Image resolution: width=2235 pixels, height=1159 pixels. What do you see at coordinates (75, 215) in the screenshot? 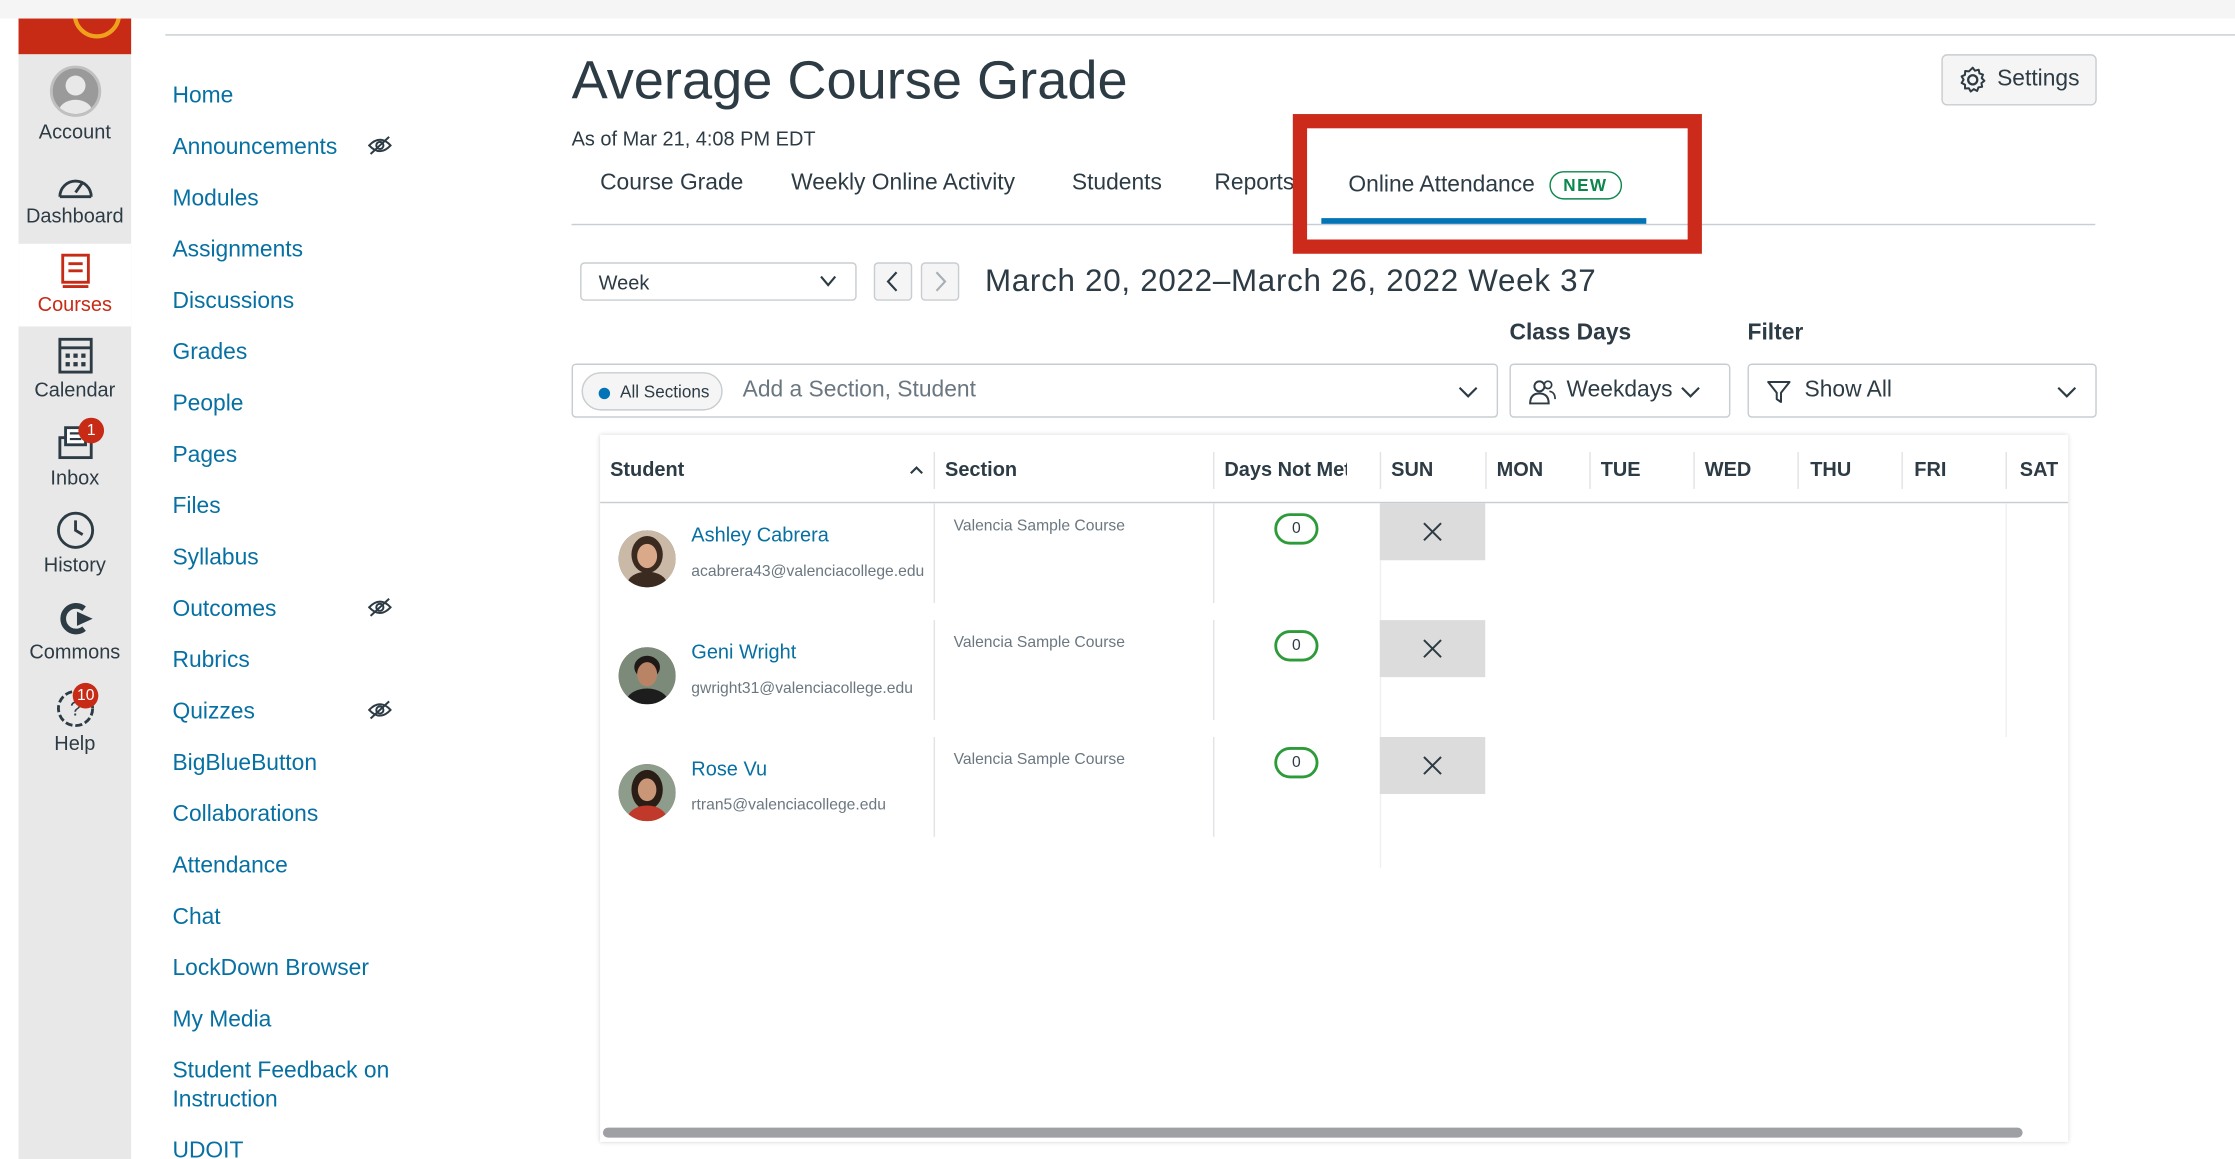
I see `global-nav-label: Dashboard` at bounding box center [75, 215].